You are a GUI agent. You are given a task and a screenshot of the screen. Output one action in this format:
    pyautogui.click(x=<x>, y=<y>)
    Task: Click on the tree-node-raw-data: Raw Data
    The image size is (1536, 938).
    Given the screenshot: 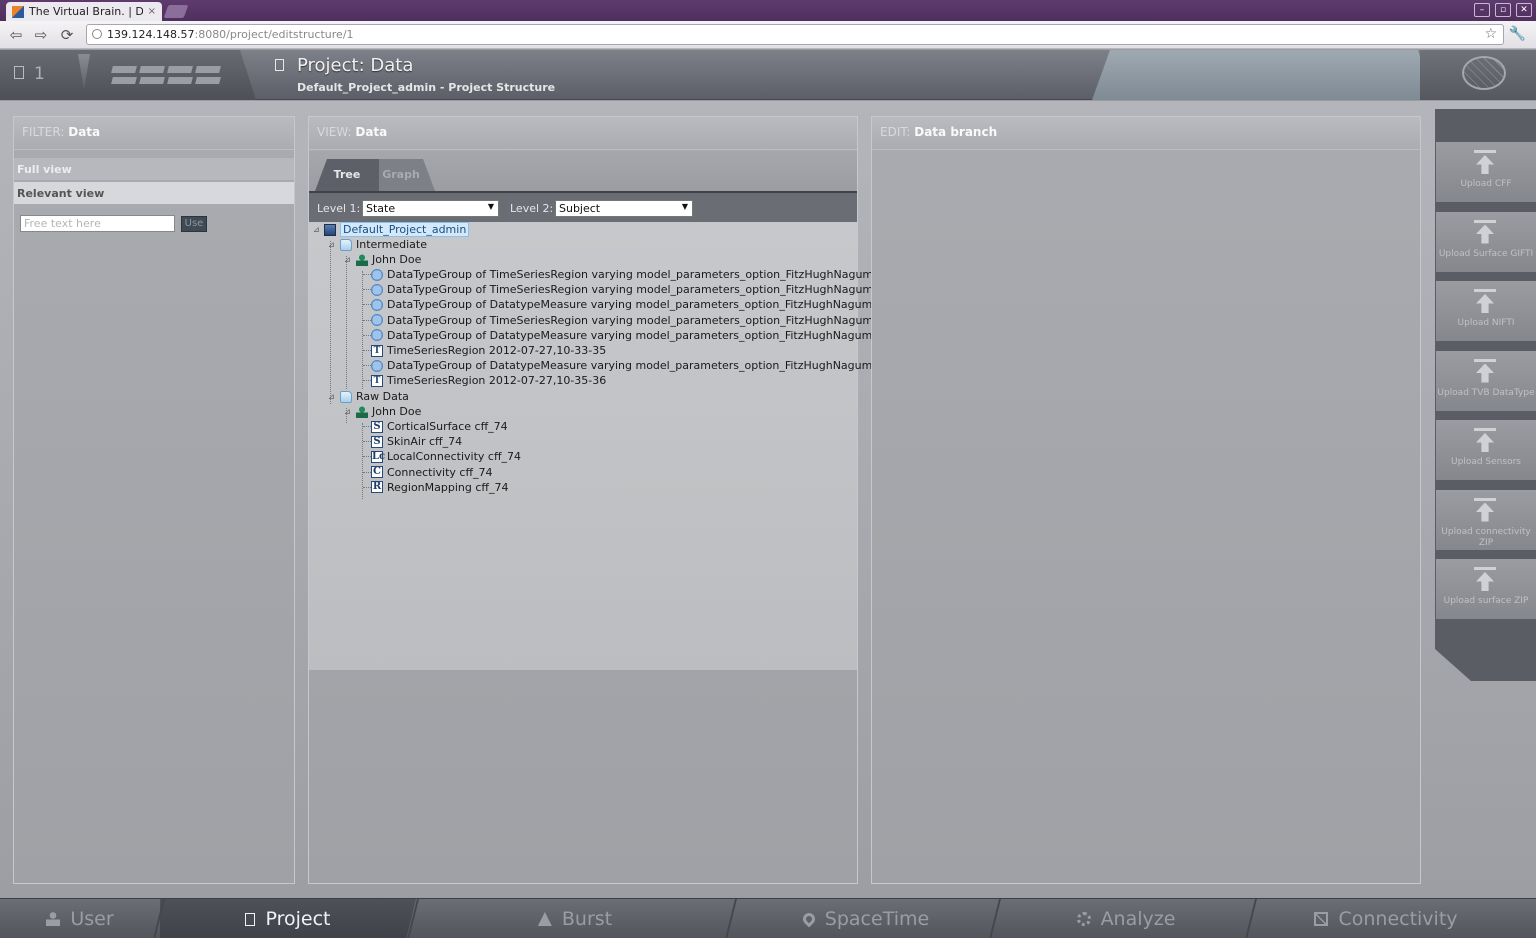 What is the action you would take?
    pyautogui.click(x=374, y=396)
    